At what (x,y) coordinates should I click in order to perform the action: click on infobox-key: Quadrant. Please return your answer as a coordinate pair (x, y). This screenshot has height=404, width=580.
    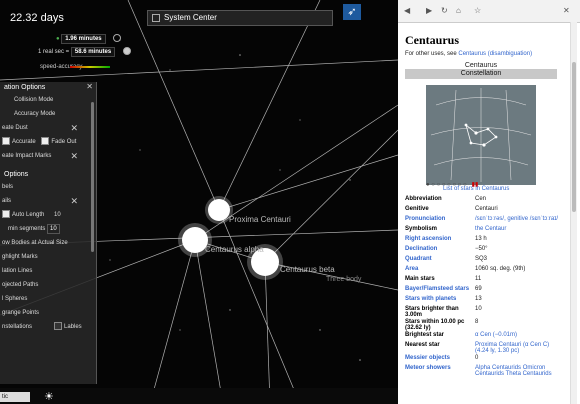
    Looking at the image, I should click on (440, 260).